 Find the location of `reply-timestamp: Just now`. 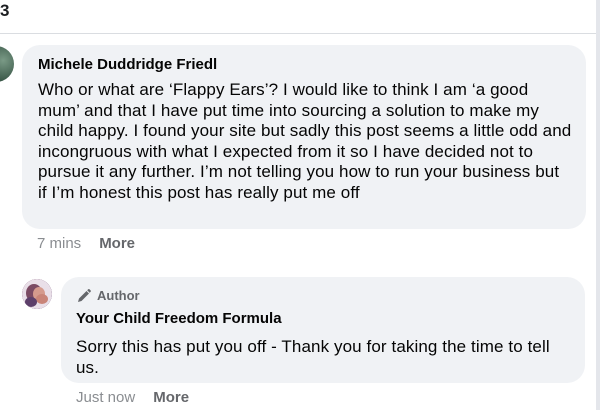

reply-timestamp: Just now is located at coordinates (105, 398).